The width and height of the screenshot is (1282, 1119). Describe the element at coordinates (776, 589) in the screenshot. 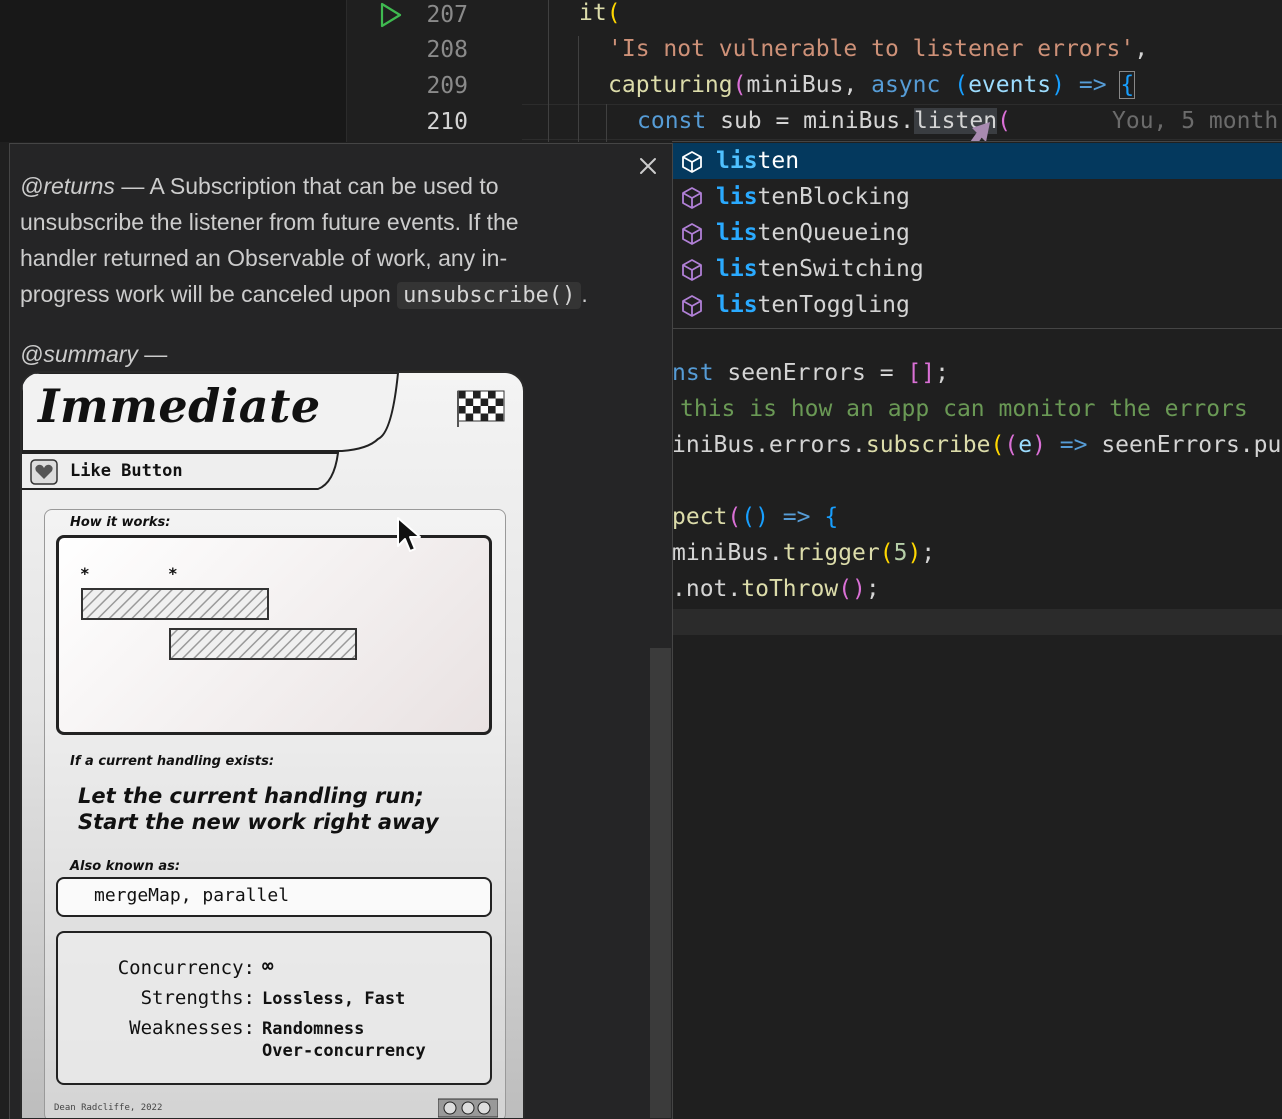

I see `code-line-218: .not.toThrow();` at that location.